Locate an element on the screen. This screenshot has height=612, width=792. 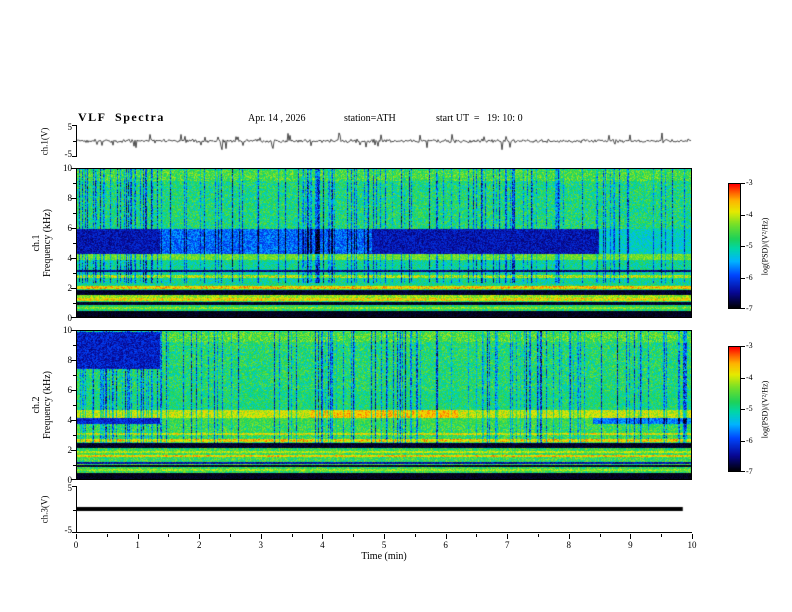
ch1-wave-ylabel-text: ch.1(V) is located at coordinates (44, 141).